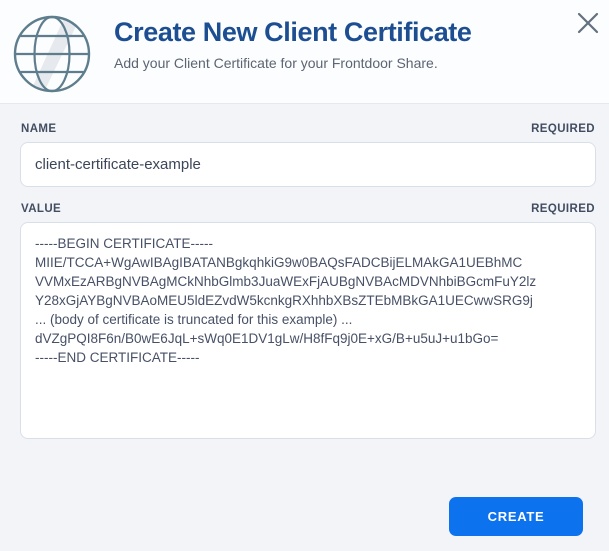 This screenshot has width=609, height=551. Describe the element at coordinates (308, 129) in the screenshot. I see `name-field-labels: NAME REQUIRED` at that location.